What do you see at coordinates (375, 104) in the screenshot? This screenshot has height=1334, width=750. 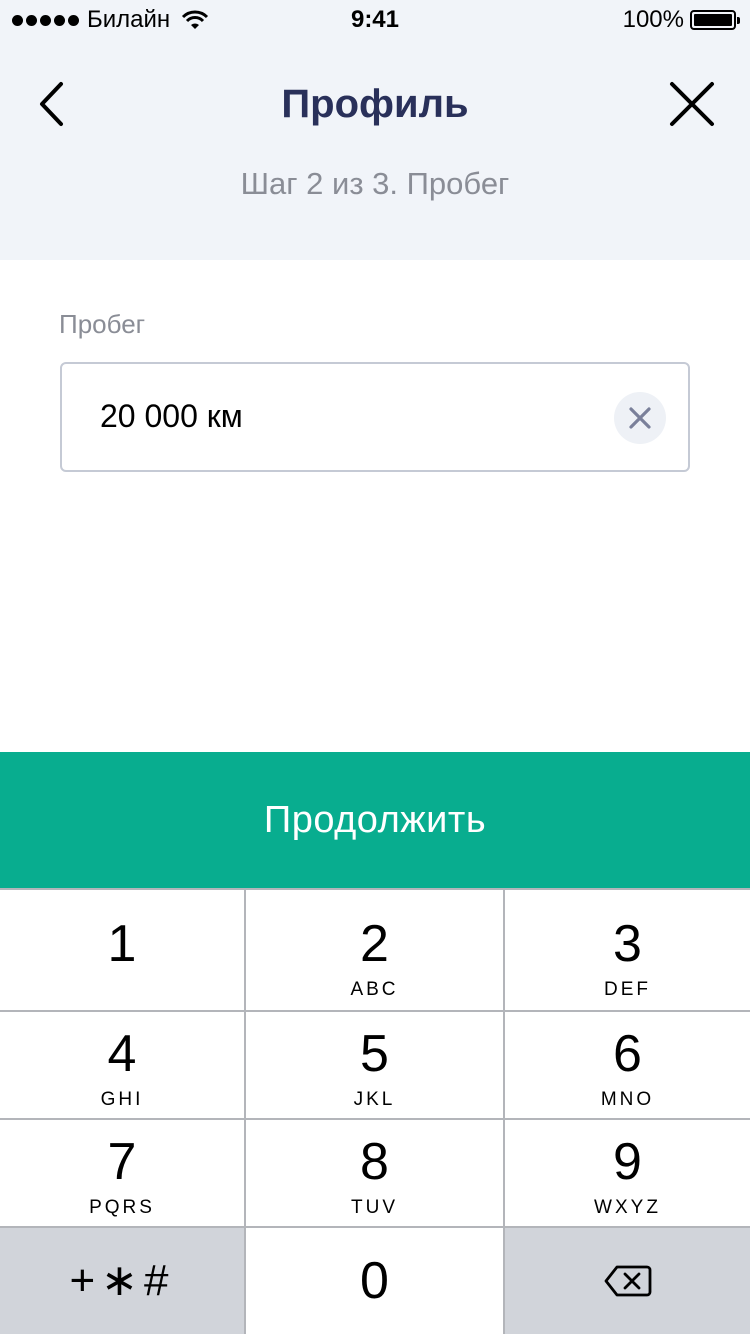 I see `page-title: Профиль` at bounding box center [375, 104].